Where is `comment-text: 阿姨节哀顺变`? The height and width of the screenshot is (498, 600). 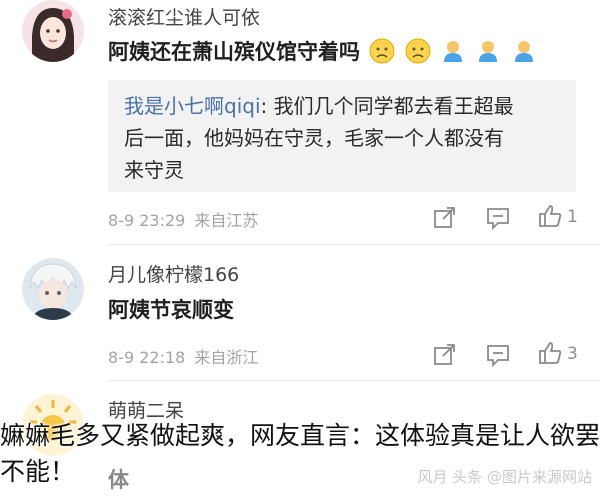
comment-text: 阿姨节哀顺变 is located at coordinates (171, 310).